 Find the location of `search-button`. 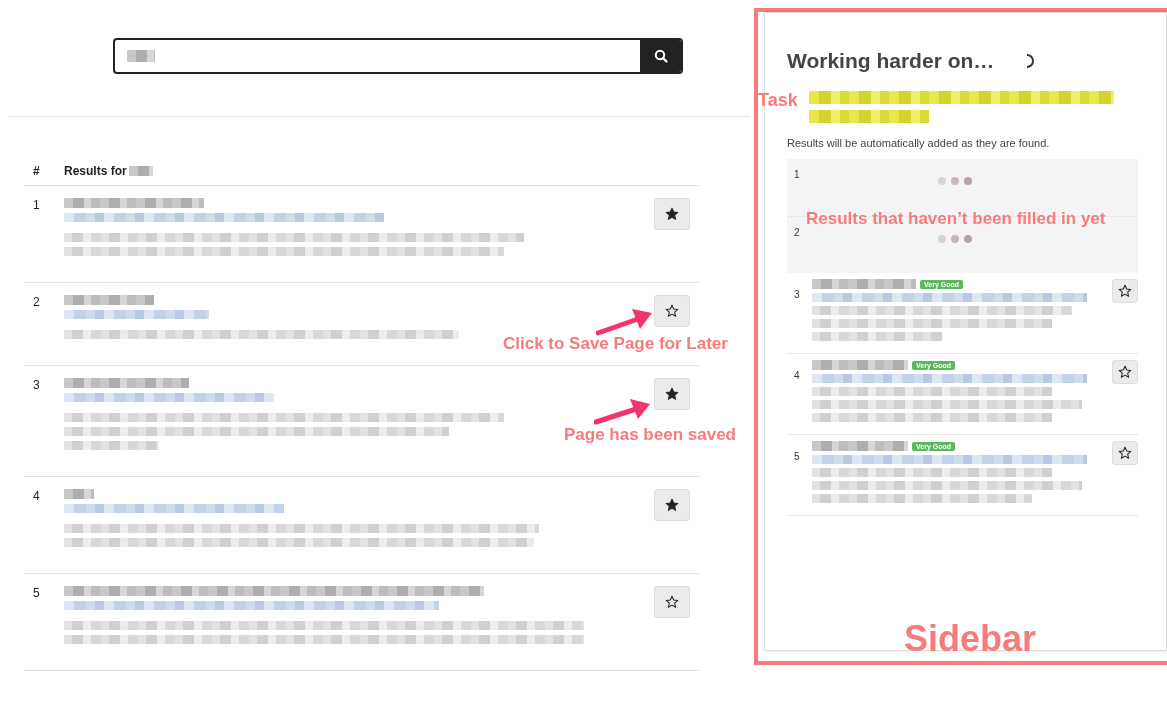

search-button is located at coordinates (660, 56).